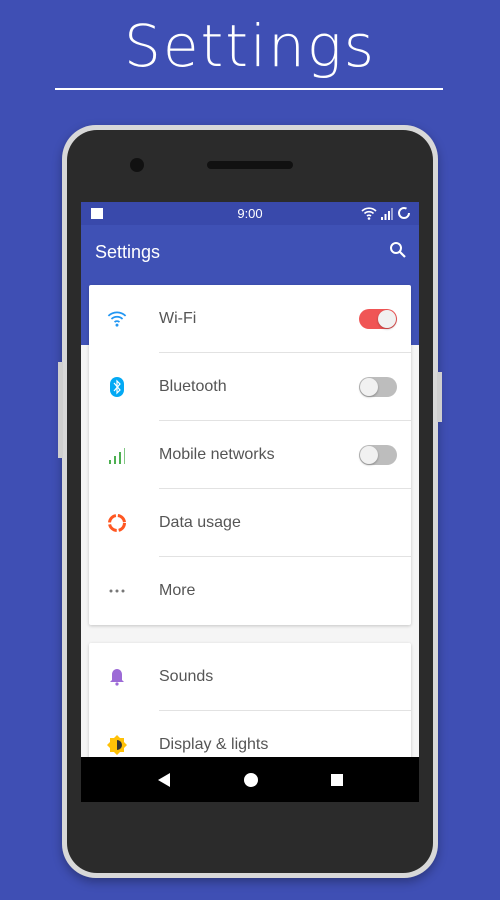 Image resolution: width=500 pixels, height=900 pixels. Describe the element at coordinates (164, 780) in the screenshot. I see `back-icon` at that location.